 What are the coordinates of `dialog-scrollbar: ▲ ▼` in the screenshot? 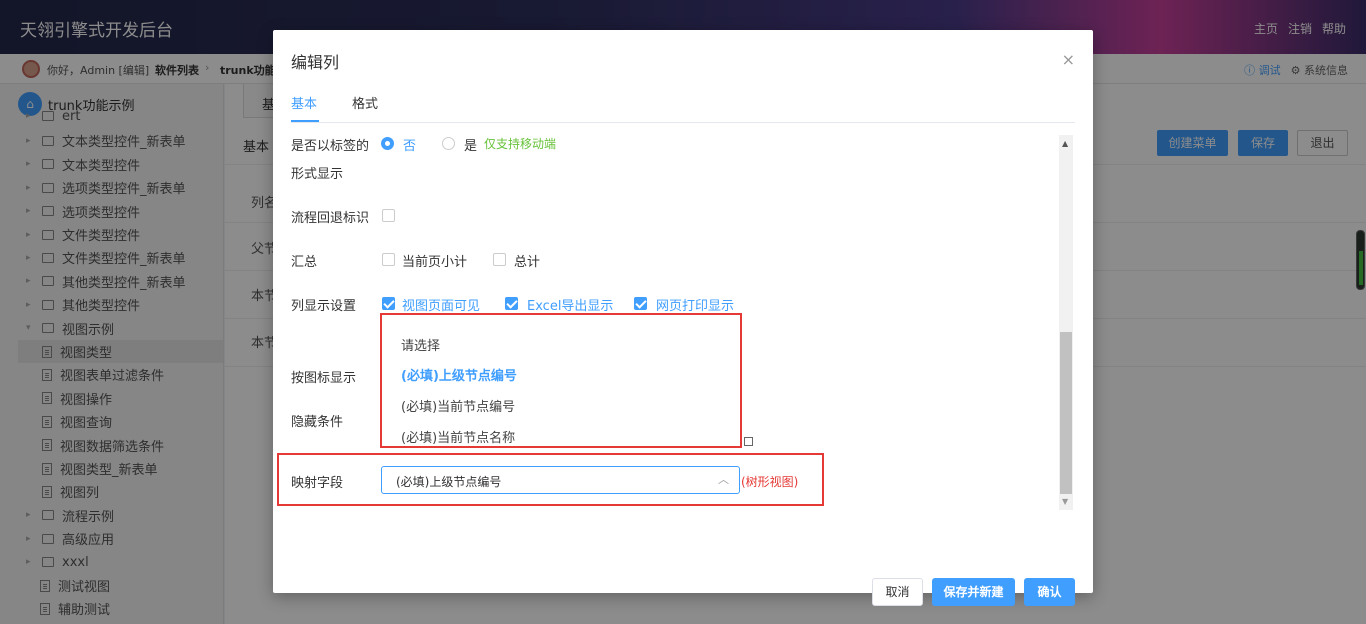 It's located at (1066, 322).